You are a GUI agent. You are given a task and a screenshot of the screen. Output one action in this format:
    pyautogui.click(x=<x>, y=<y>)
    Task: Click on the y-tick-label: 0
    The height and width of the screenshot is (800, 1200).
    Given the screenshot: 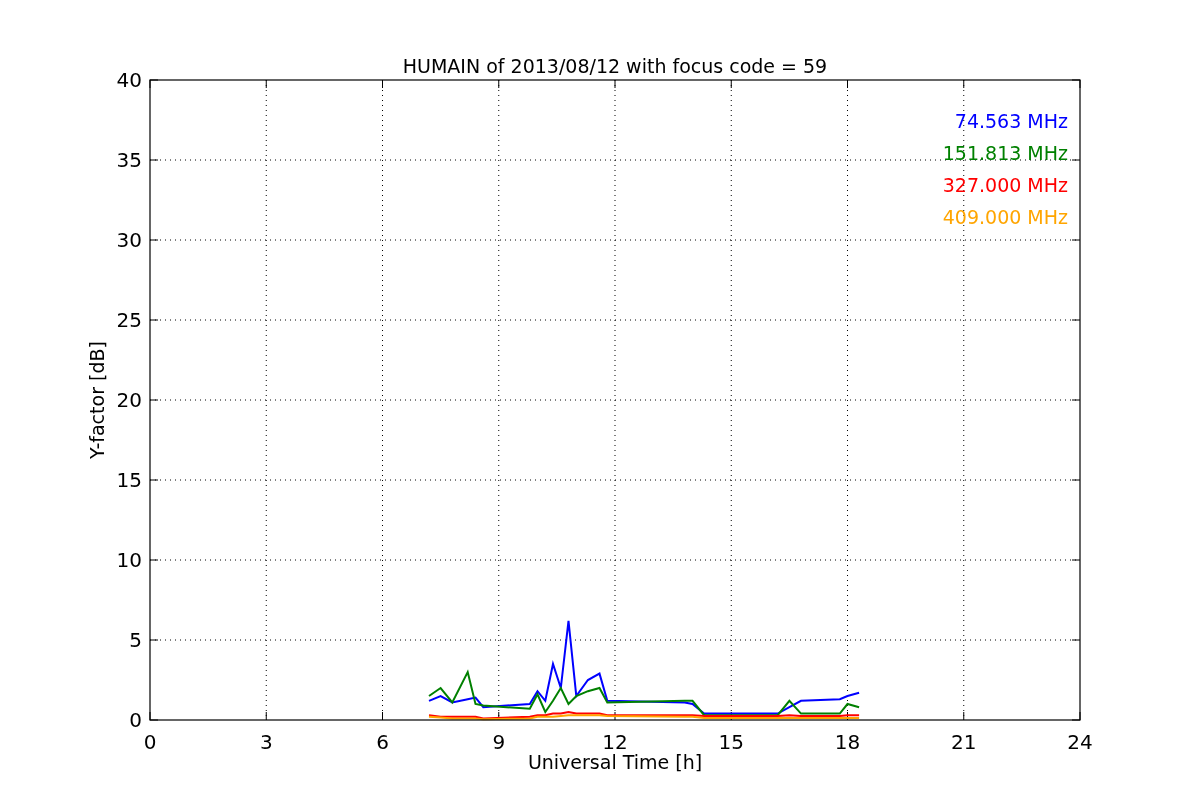 What is the action you would take?
    pyautogui.click(x=135, y=720)
    